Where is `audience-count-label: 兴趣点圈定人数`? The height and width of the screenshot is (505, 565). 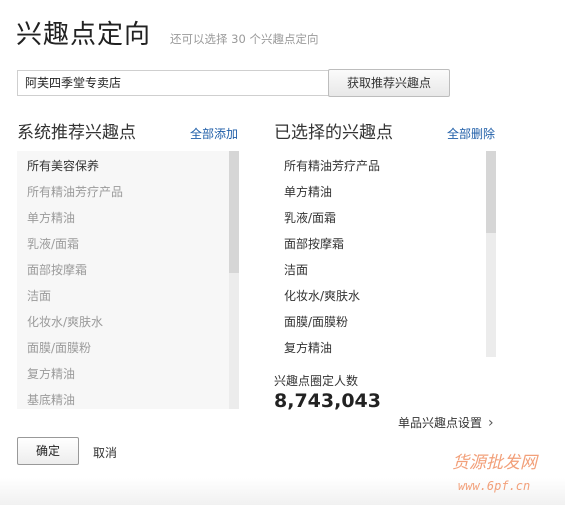 audience-count-label: 兴趣点圈定人数 is located at coordinates (316, 381).